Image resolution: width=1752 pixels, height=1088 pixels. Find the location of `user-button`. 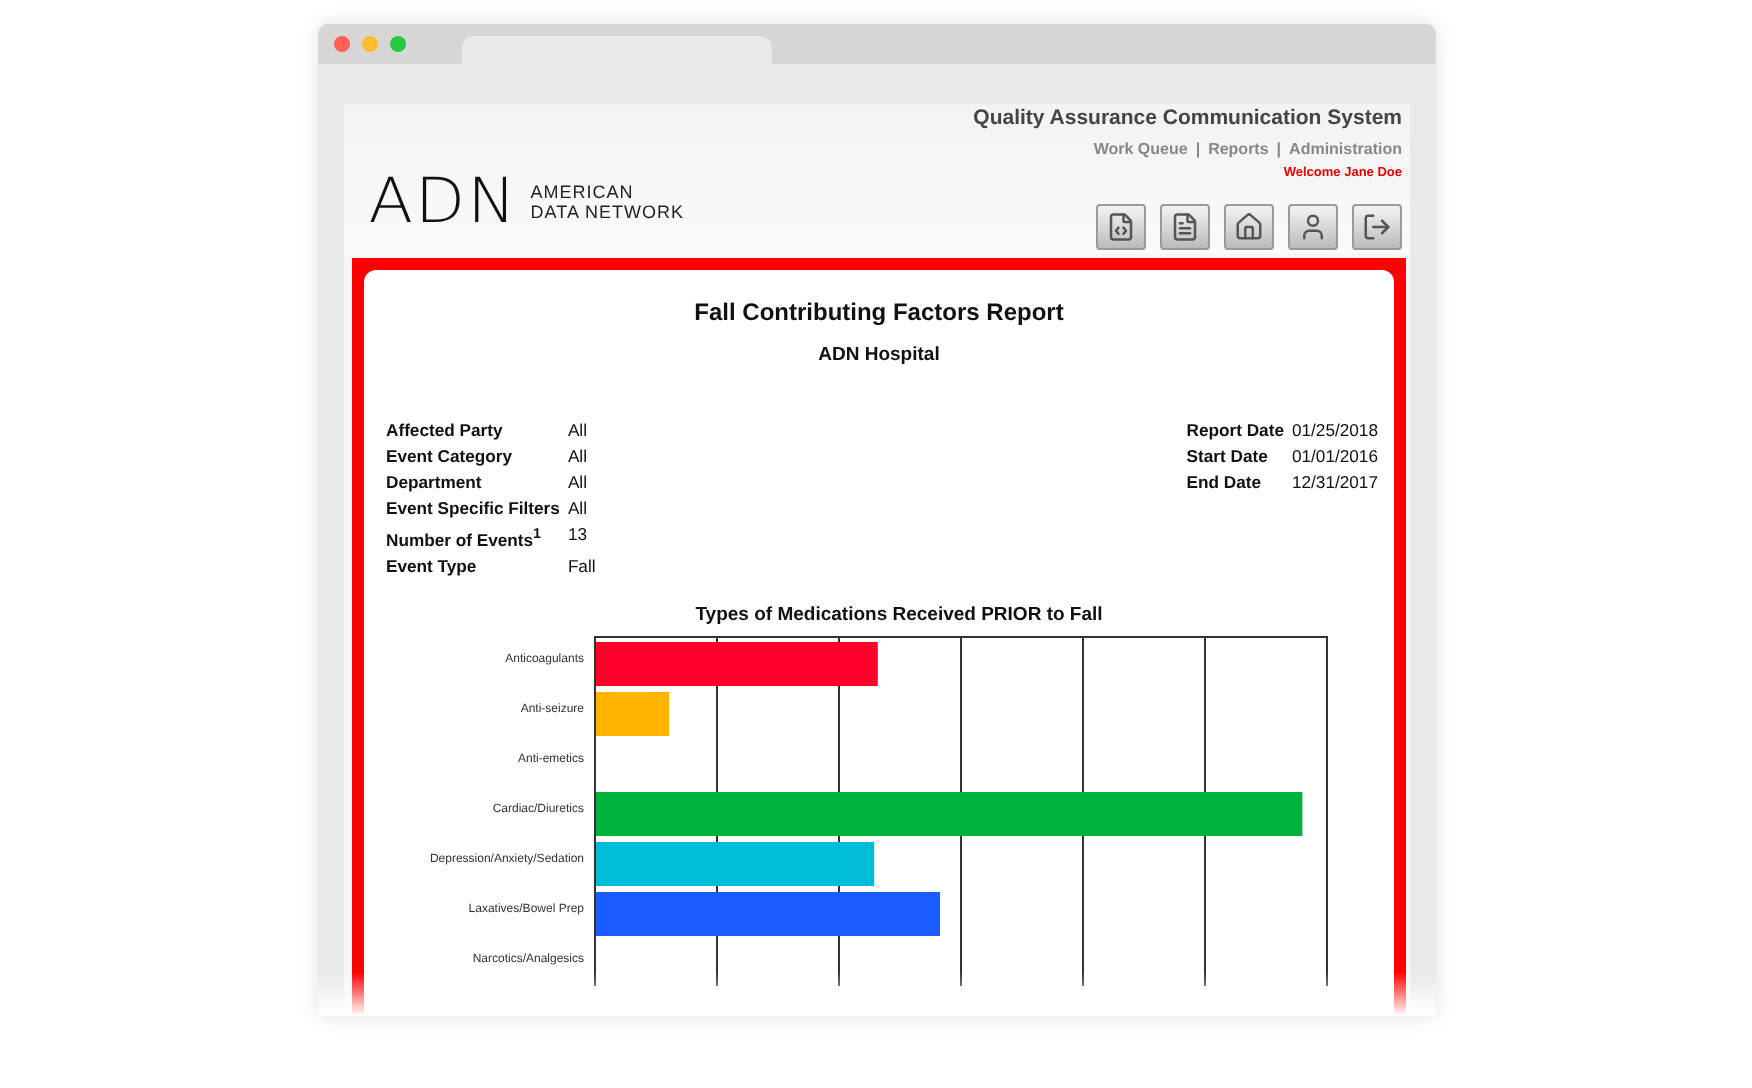

user-button is located at coordinates (1313, 227).